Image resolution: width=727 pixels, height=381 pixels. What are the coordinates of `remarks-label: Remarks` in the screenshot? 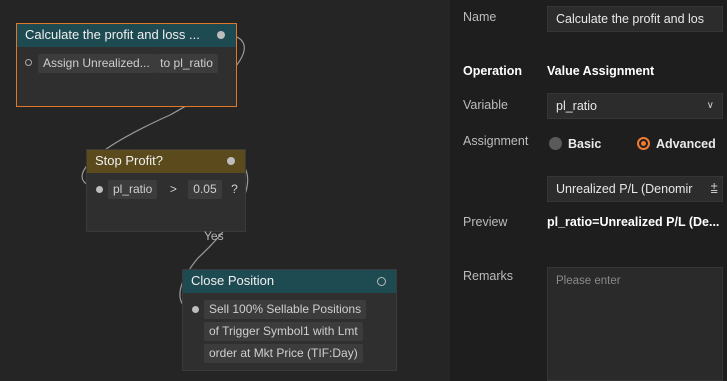 It's located at (488, 276).